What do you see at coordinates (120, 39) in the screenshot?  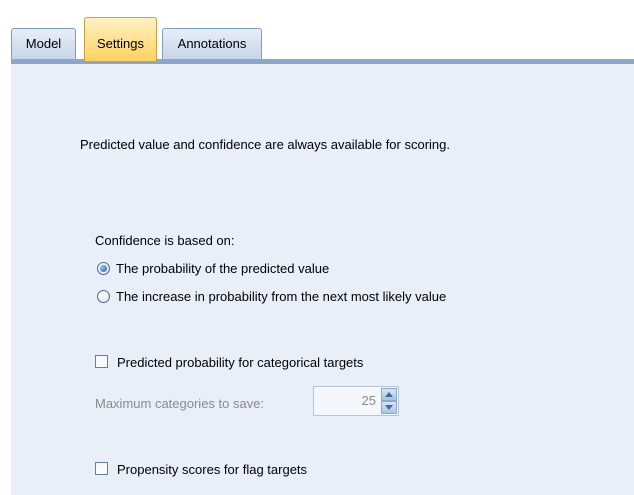 I see `tab-settings: Settings` at bounding box center [120, 39].